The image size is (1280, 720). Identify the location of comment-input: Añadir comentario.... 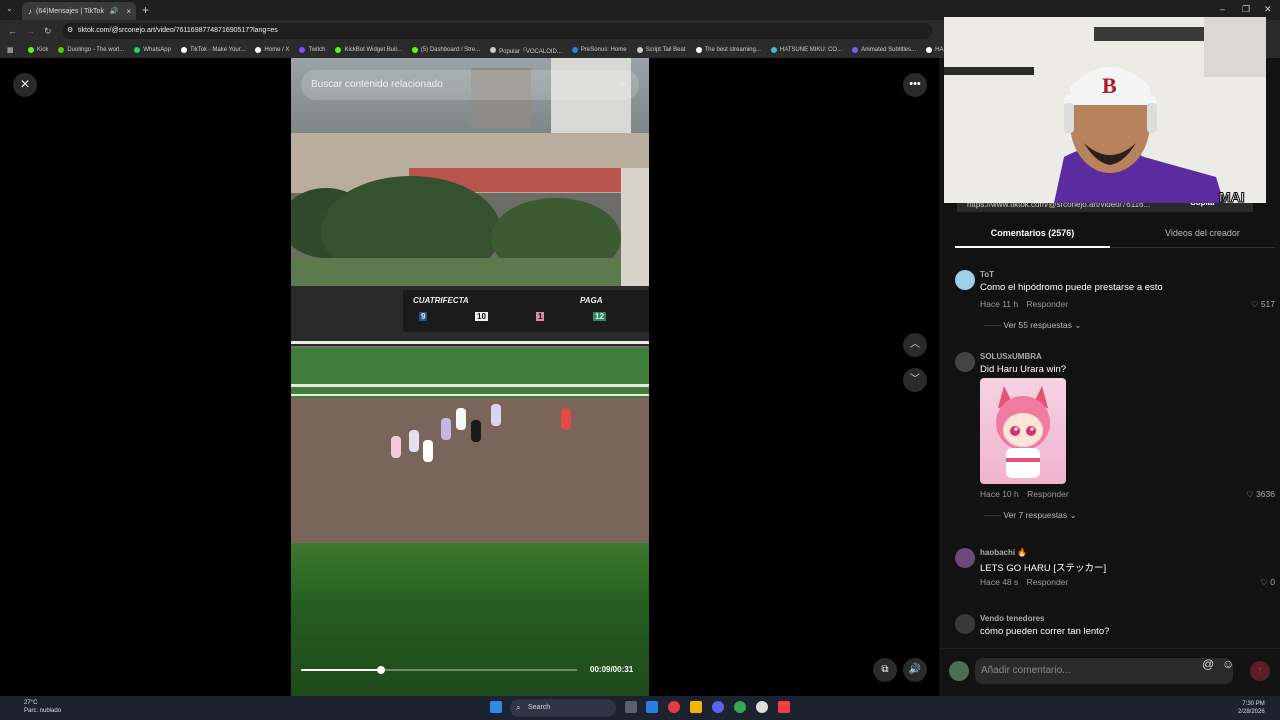
(1104, 671).